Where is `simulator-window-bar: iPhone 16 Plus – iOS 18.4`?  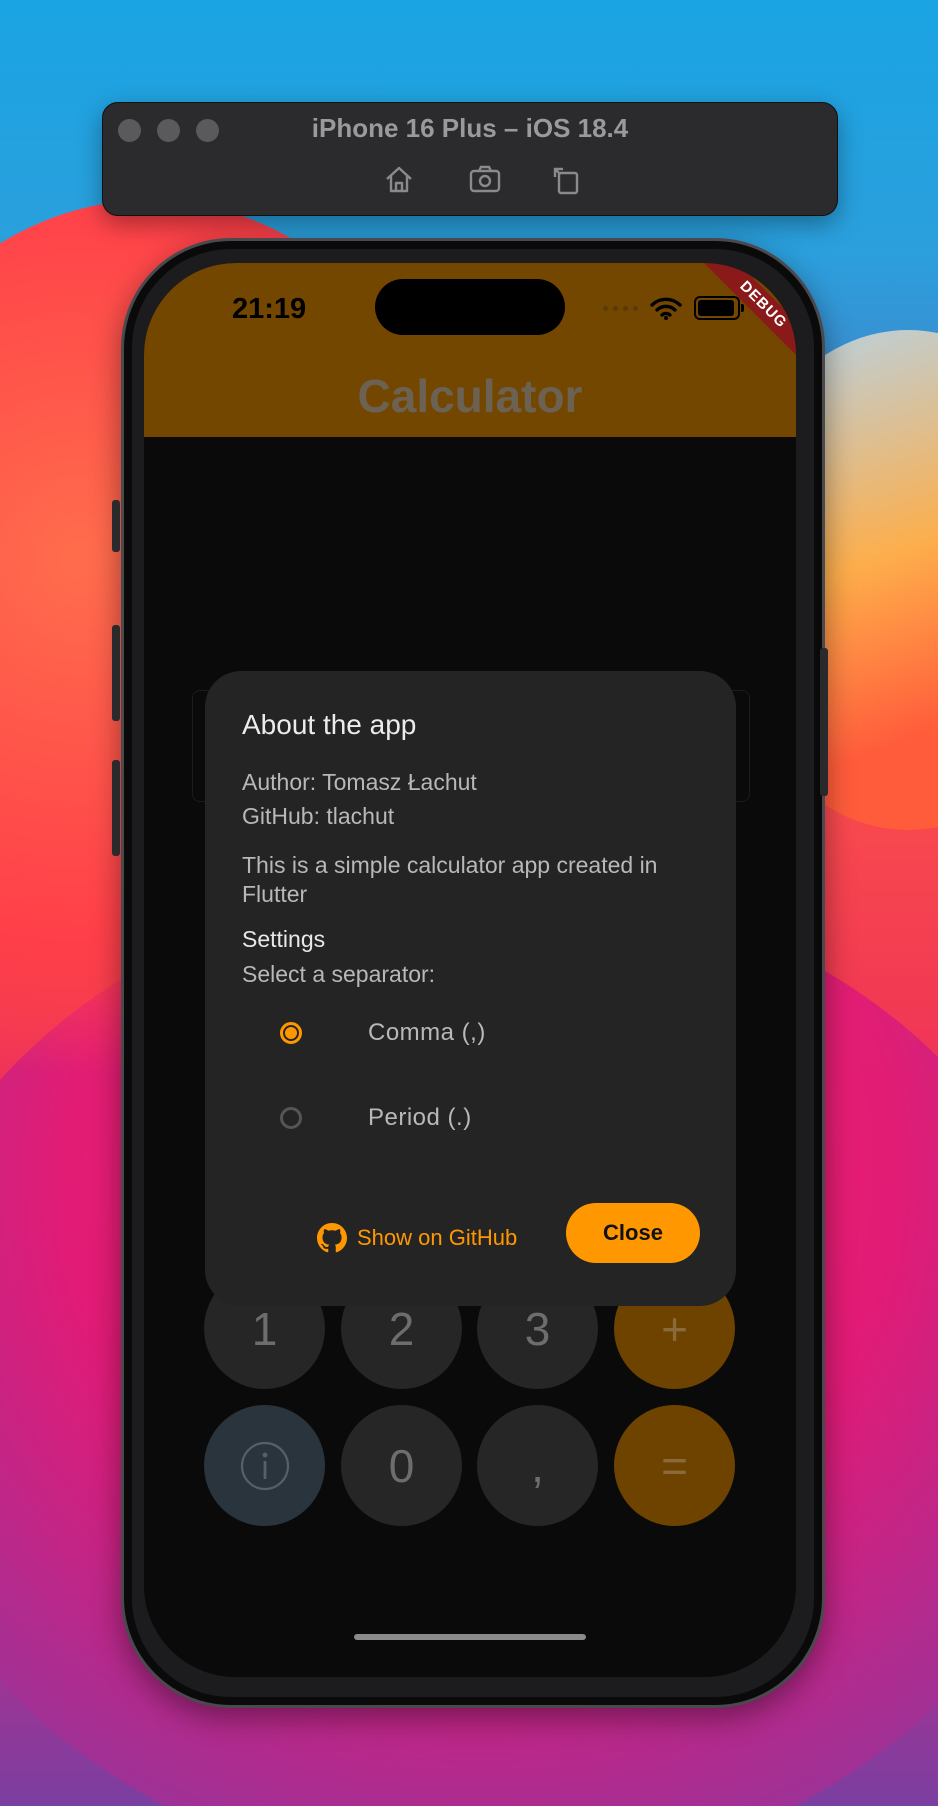
simulator-window-bar: iPhone 16 Plus – iOS 18.4 is located at coordinates (470, 159).